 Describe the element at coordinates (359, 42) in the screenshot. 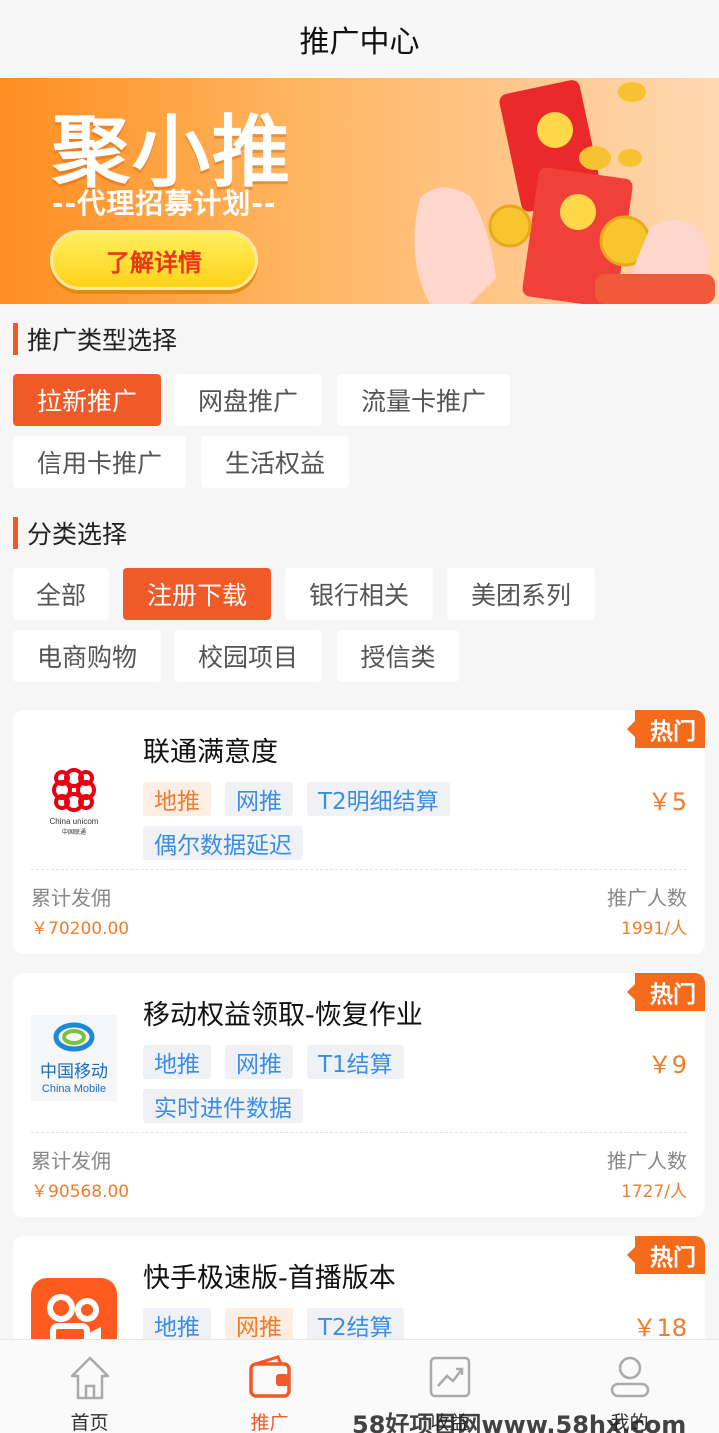

I see `page-title: 推广中心` at that location.